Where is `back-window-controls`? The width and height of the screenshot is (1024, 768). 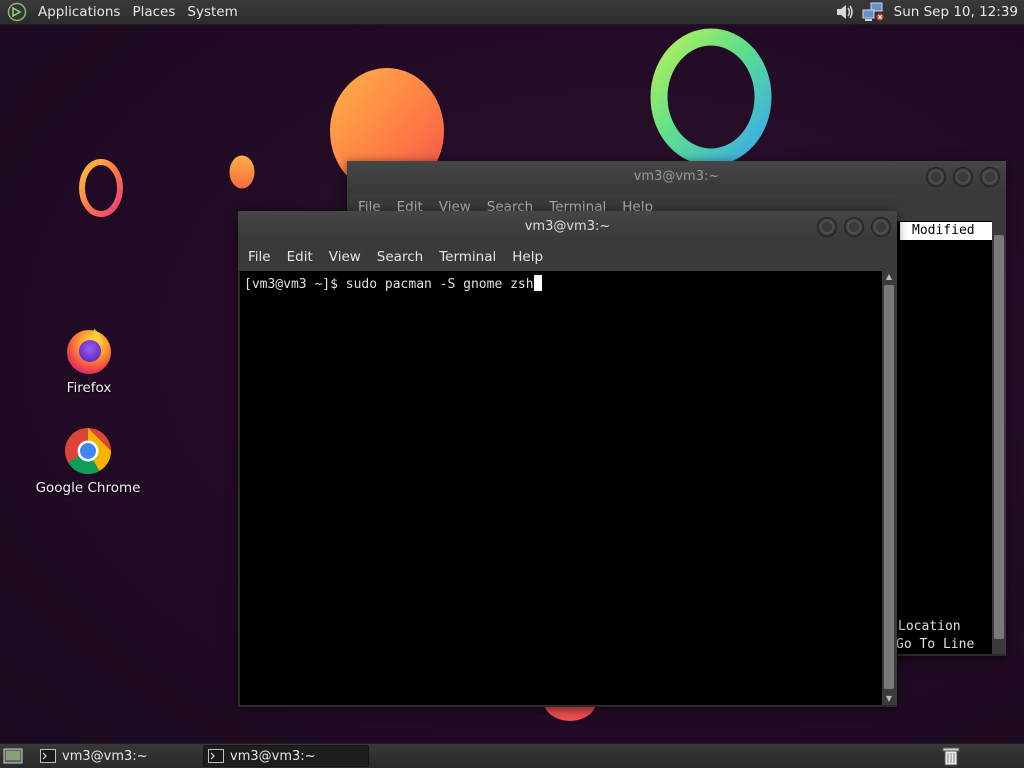
back-window-controls is located at coordinates (963, 177).